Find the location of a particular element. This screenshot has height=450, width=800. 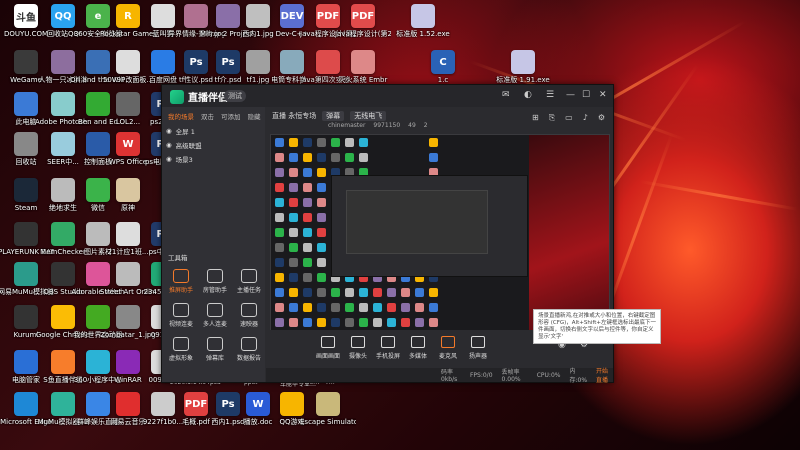

scene-item: ◉ 场景3 is located at coordinates (213, 158).